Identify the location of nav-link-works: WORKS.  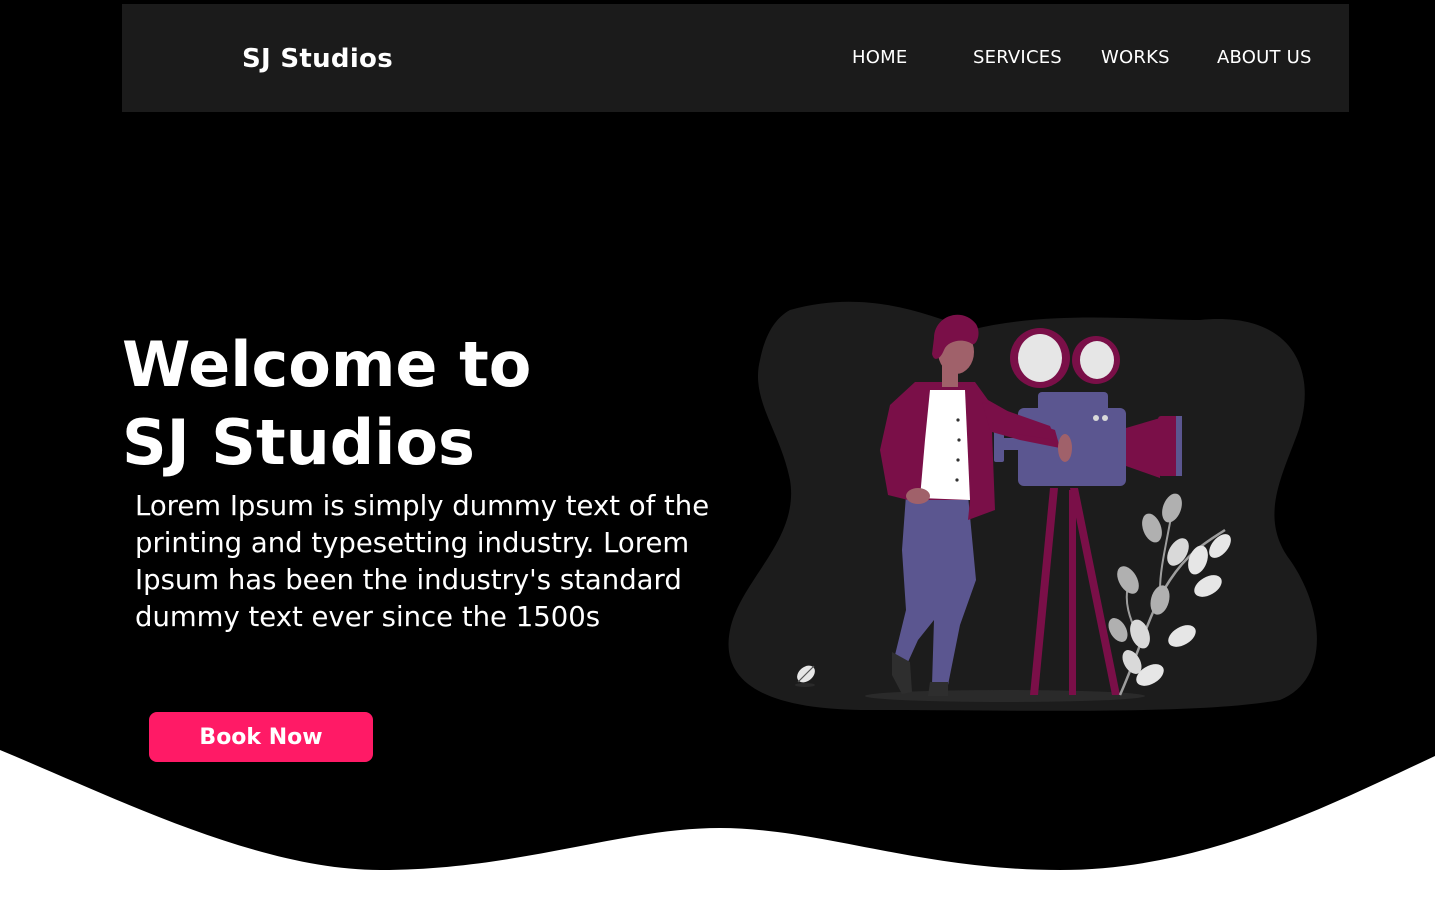
(1135, 57).